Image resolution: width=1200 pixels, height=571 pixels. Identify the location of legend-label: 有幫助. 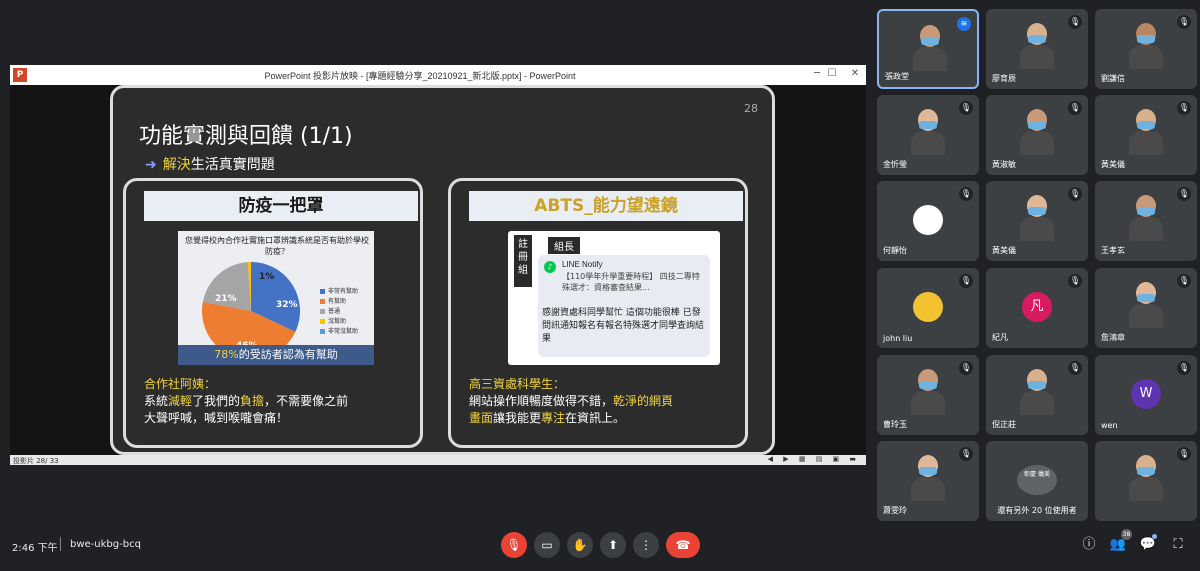
(337, 301).